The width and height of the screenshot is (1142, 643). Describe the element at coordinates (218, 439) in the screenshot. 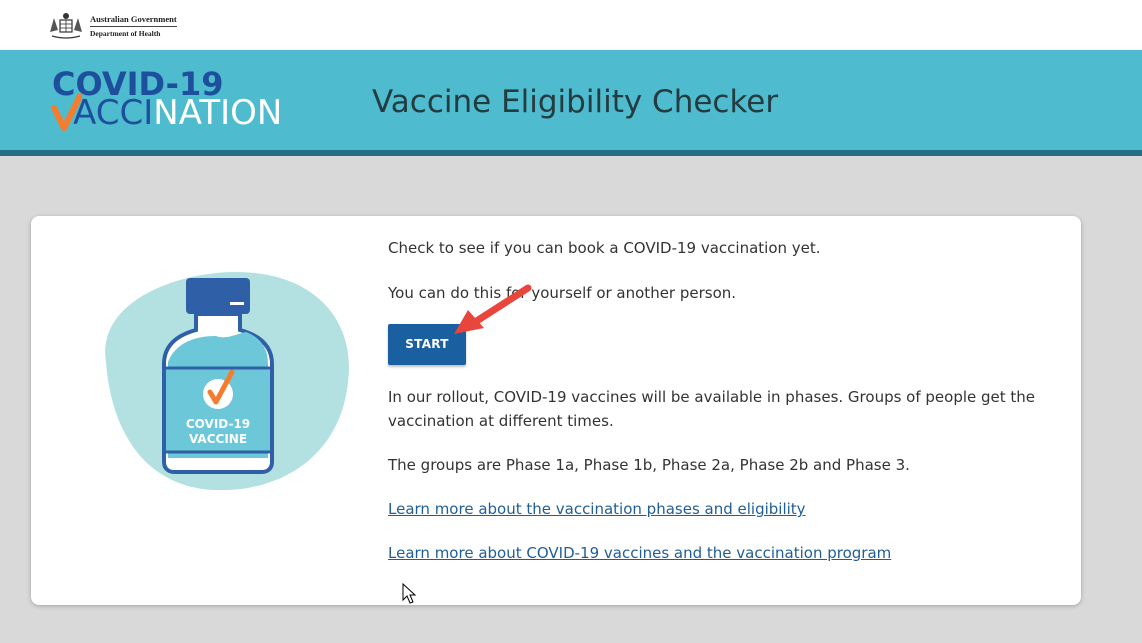

I see `bottle-label-line2: VACCINE` at that location.